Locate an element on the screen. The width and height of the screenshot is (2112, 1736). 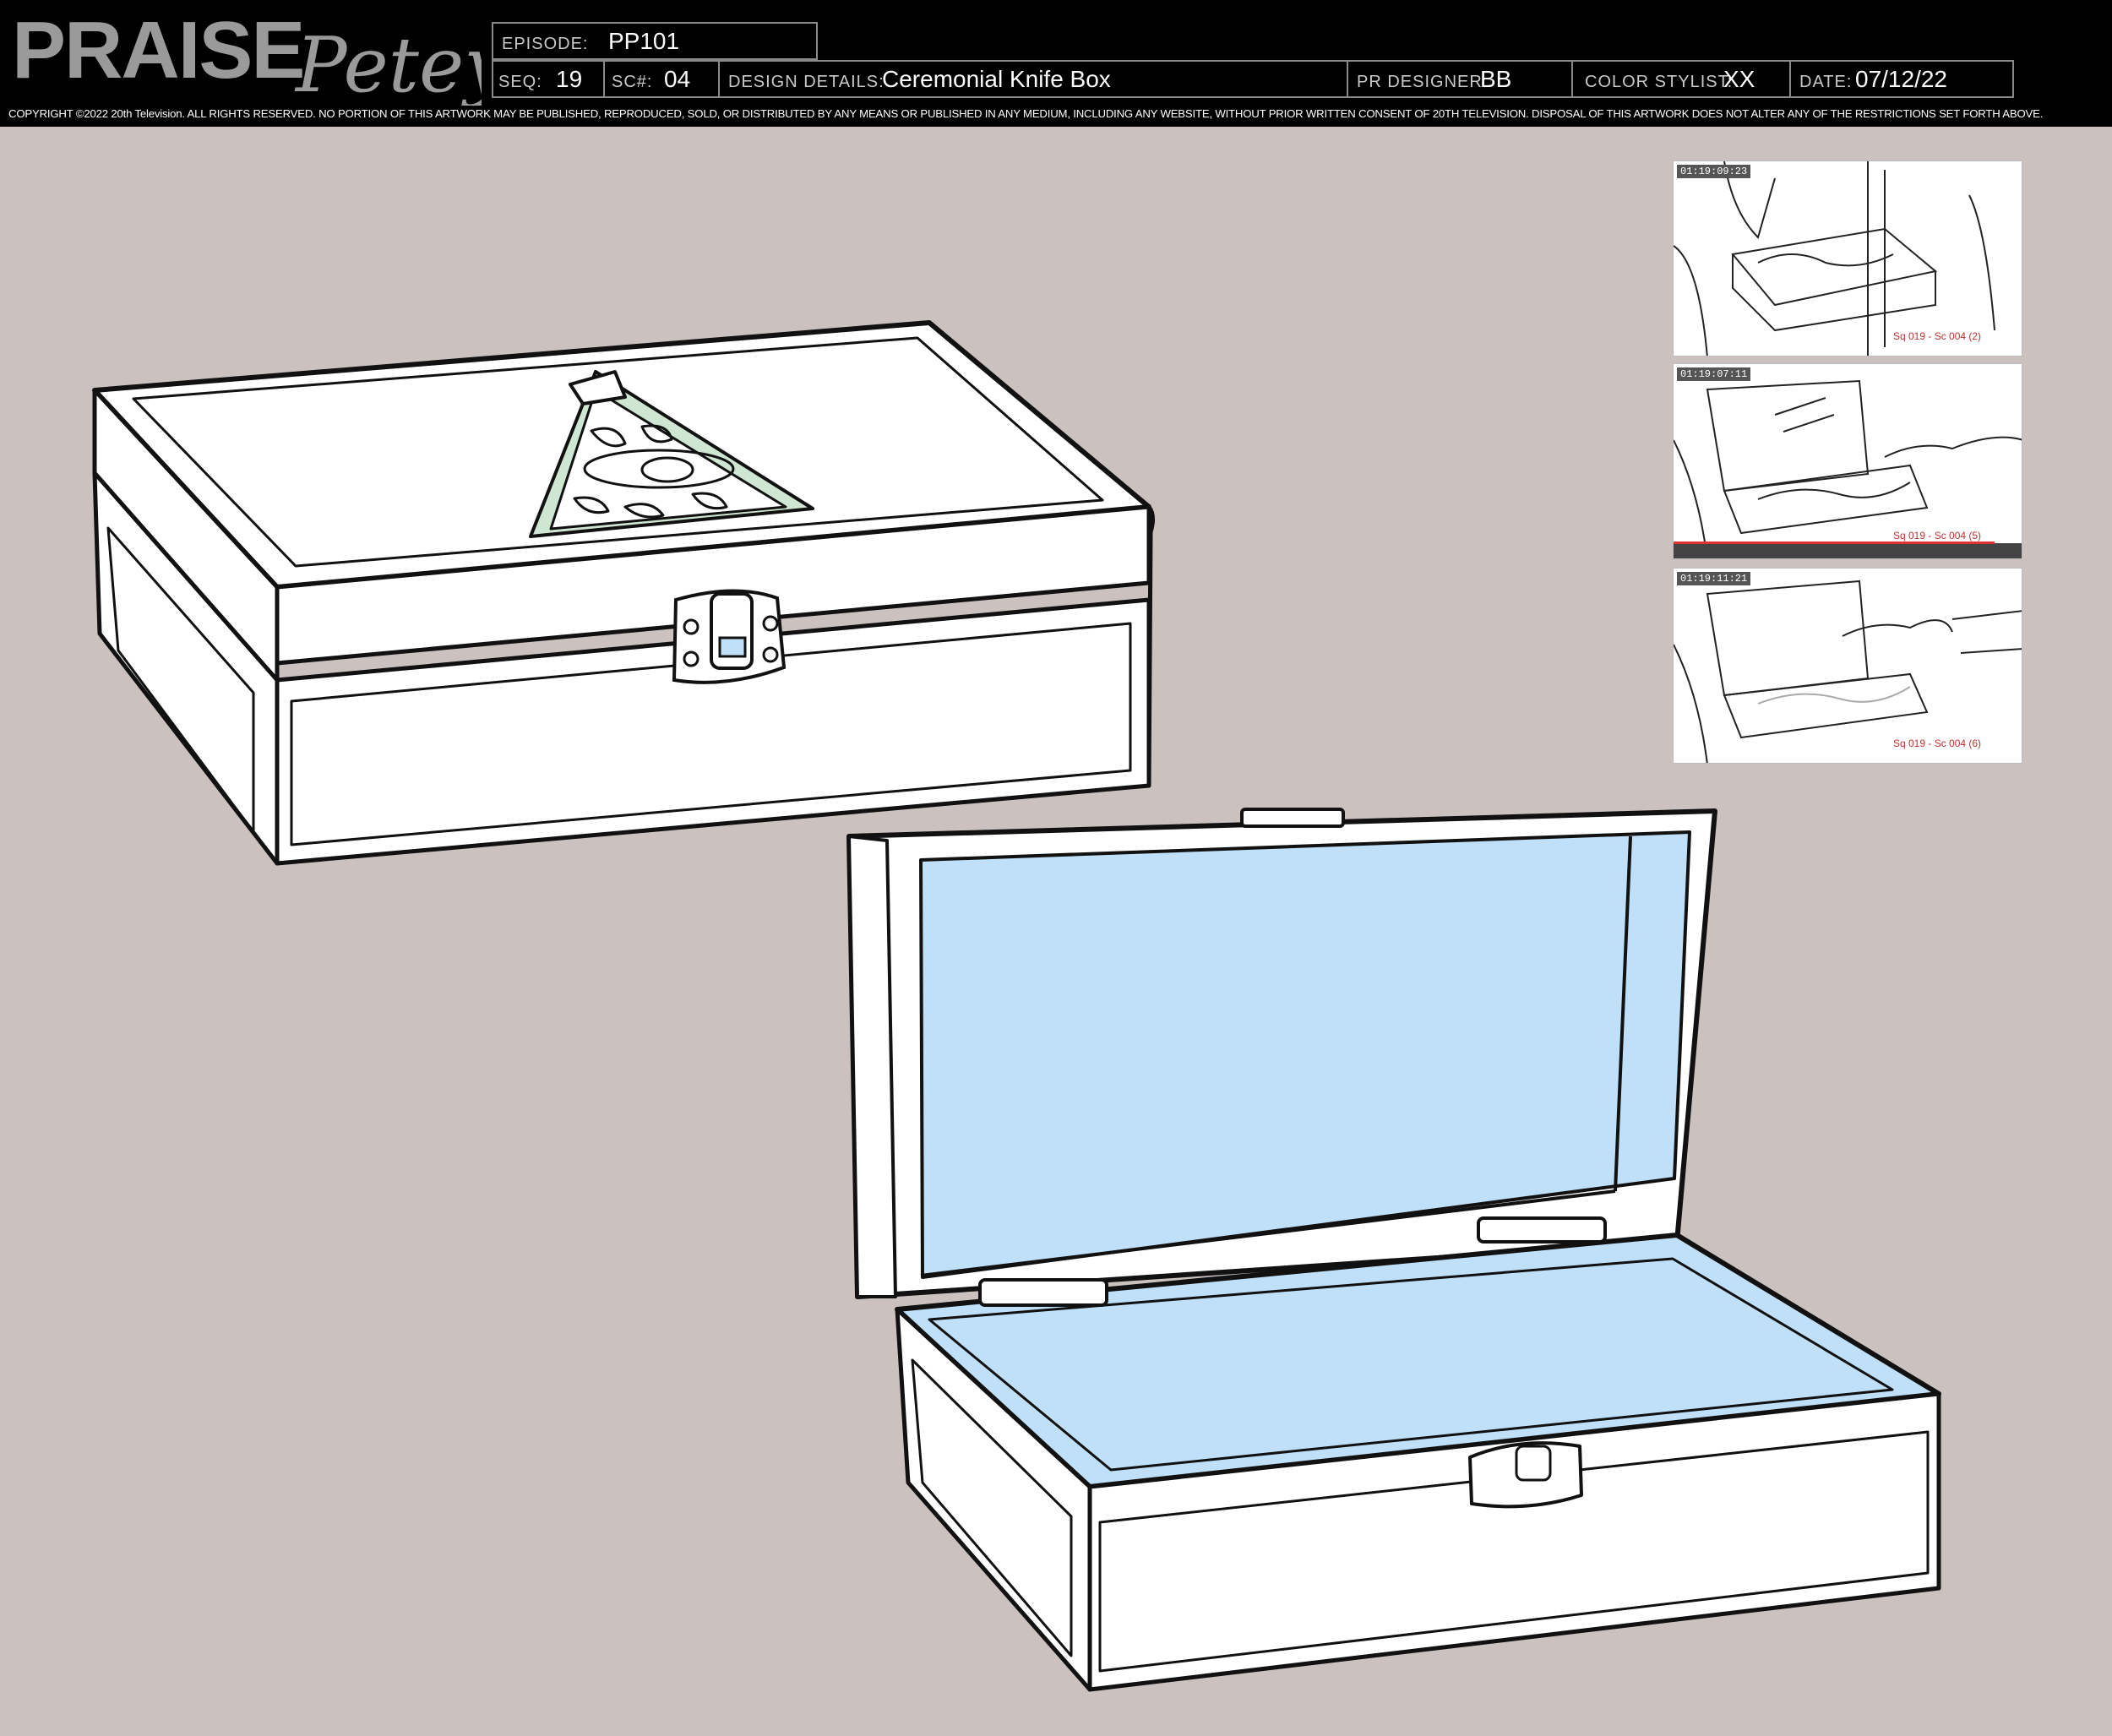
panel-caption-3: Sq 019 - Sc 004 (6) is located at coordinates (1937, 743).